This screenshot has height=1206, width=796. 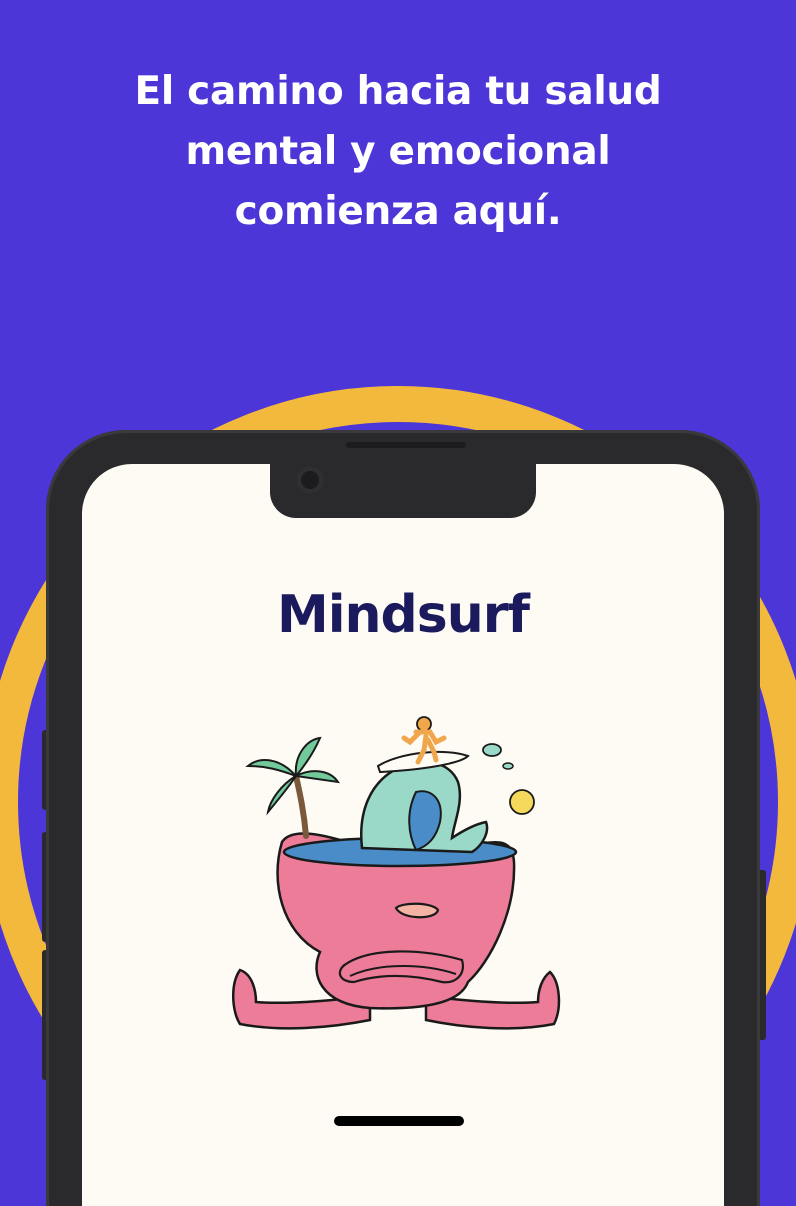 What do you see at coordinates (400, 877) in the screenshot?
I see `surfer-head-character-icon` at bounding box center [400, 877].